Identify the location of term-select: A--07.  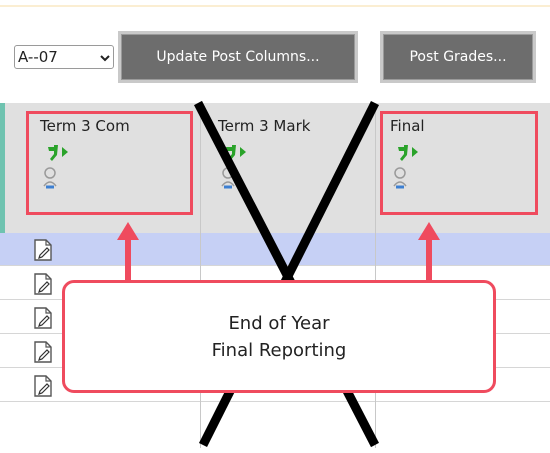
(64, 57).